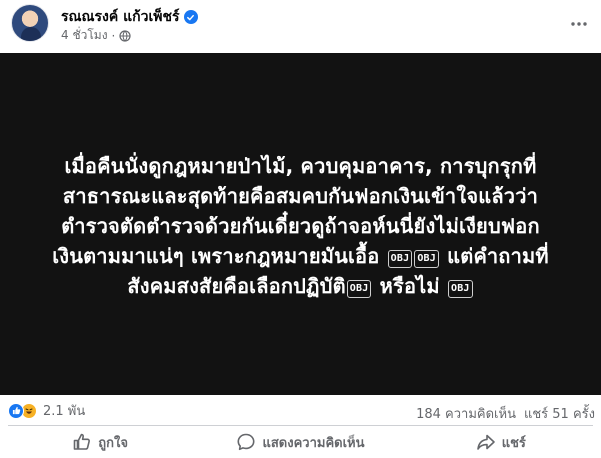 This screenshot has width=601, height=458. What do you see at coordinates (236, 286) in the screenshot?
I see `post-message-fragment: สังคมสงสัยคือเลือกปฏิบัติ` at bounding box center [236, 286].